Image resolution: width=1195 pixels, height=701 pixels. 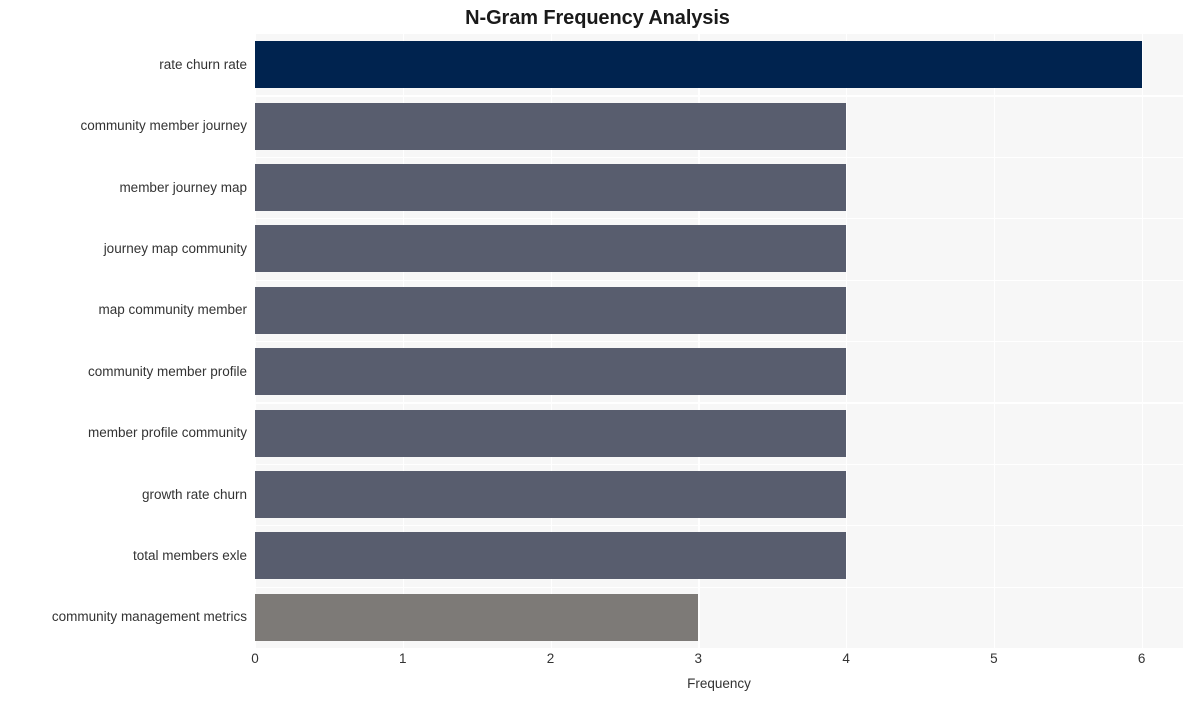 I want to click on y-axis-tick-label: total members exle, so click(x=189, y=555).